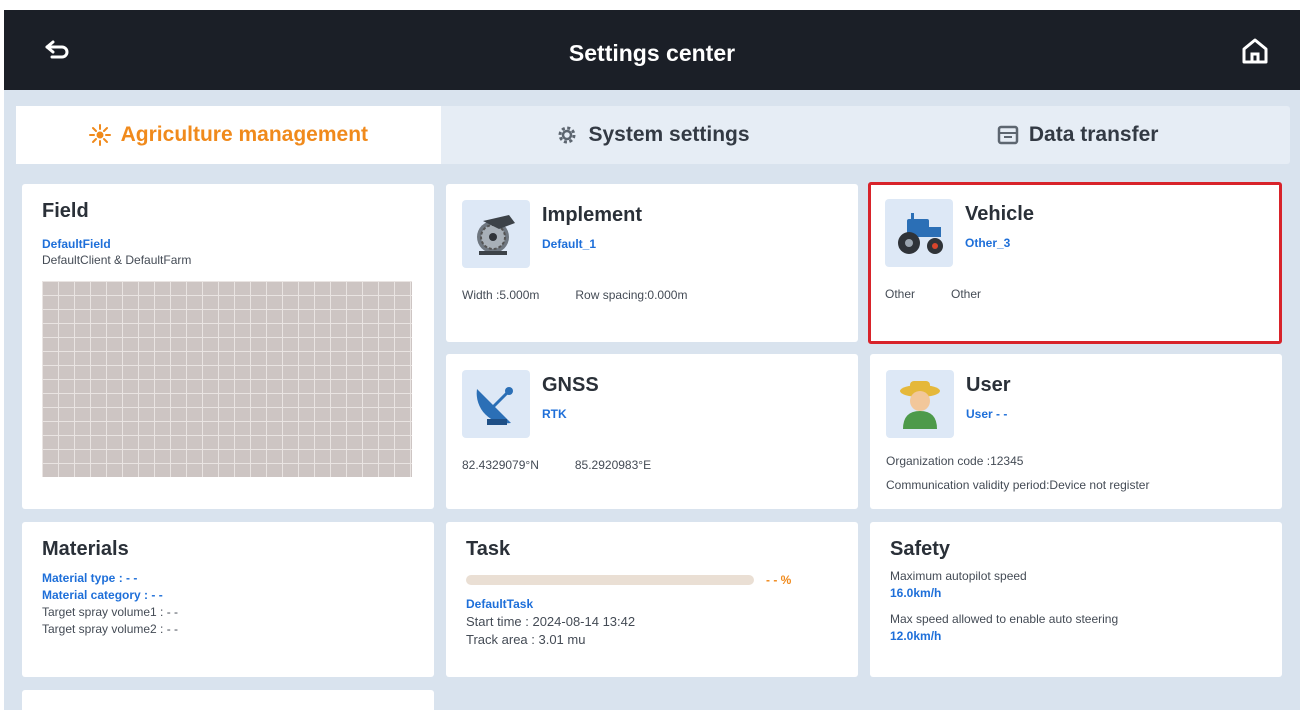 The width and height of the screenshot is (1305, 714). What do you see at coordinates (652, 431) in the screenshot?
I see `gnss-card: GNSS RTK 82.4329079°N 85.2920983°E` at bounding box center [652, 431].